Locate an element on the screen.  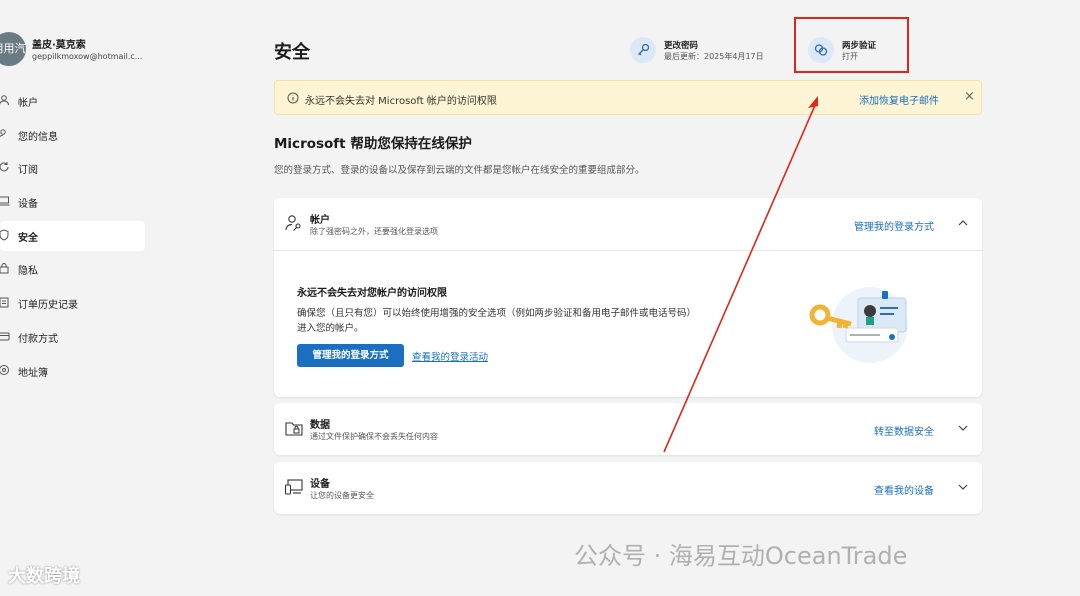
devices-icon is located at coordinates (293, 487).